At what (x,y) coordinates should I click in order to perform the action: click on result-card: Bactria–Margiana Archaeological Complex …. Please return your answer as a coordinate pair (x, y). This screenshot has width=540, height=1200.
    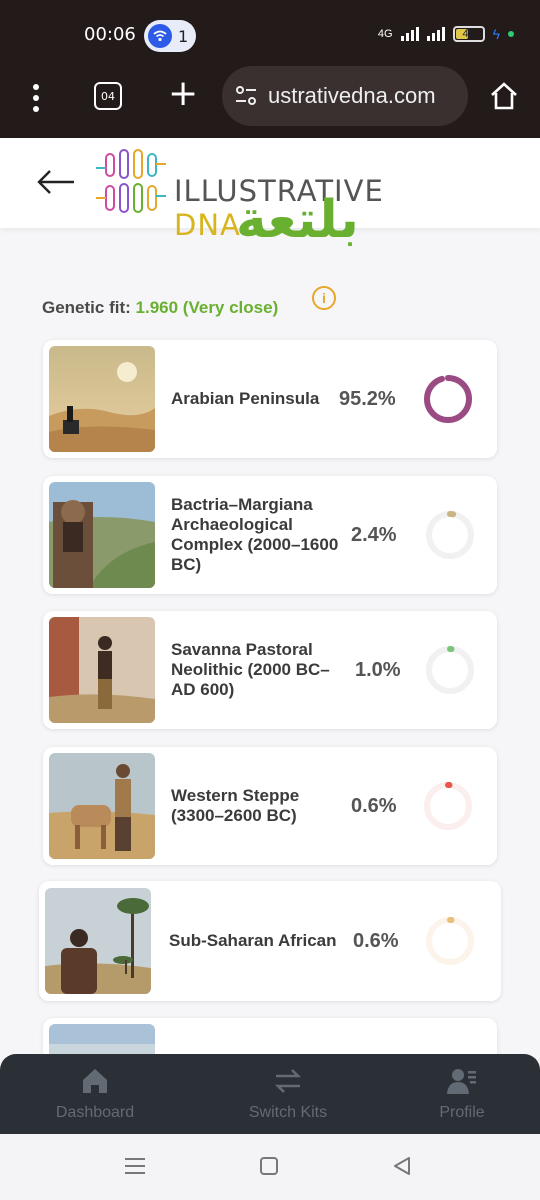
    Looking at the image, I should click on (270, 535).